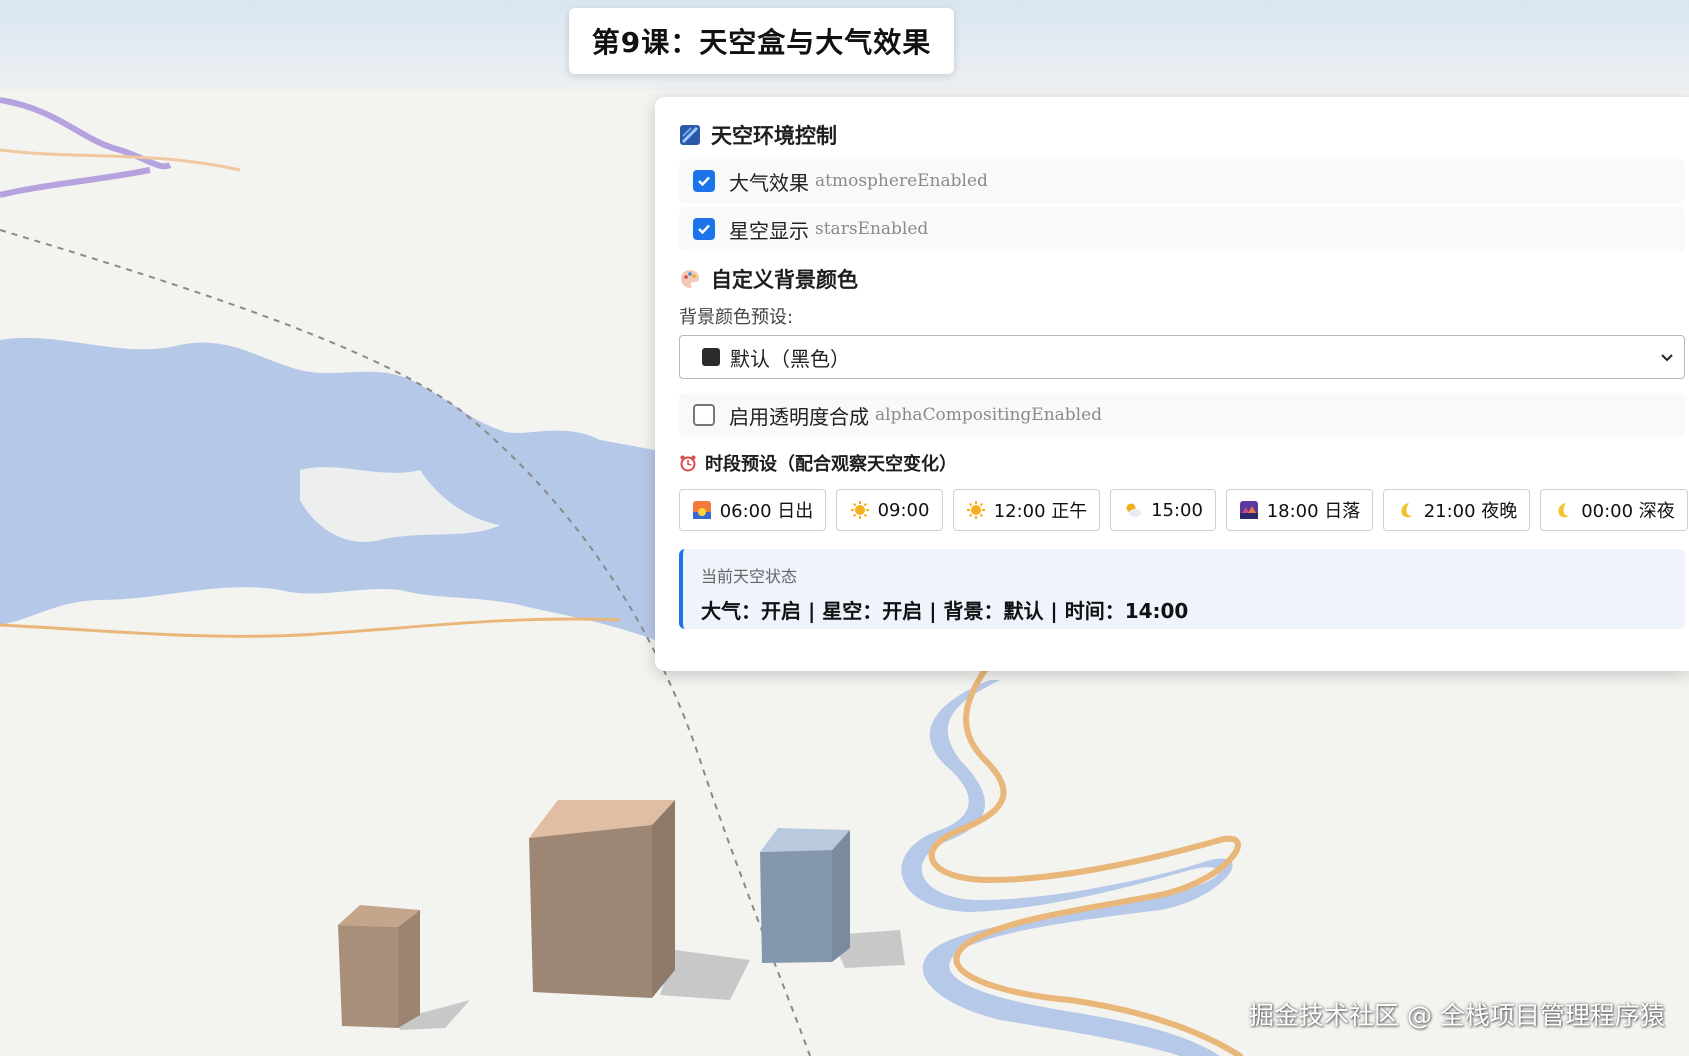  I want to click on time-preset-0600: 06:00 日出, so click(752, 510).